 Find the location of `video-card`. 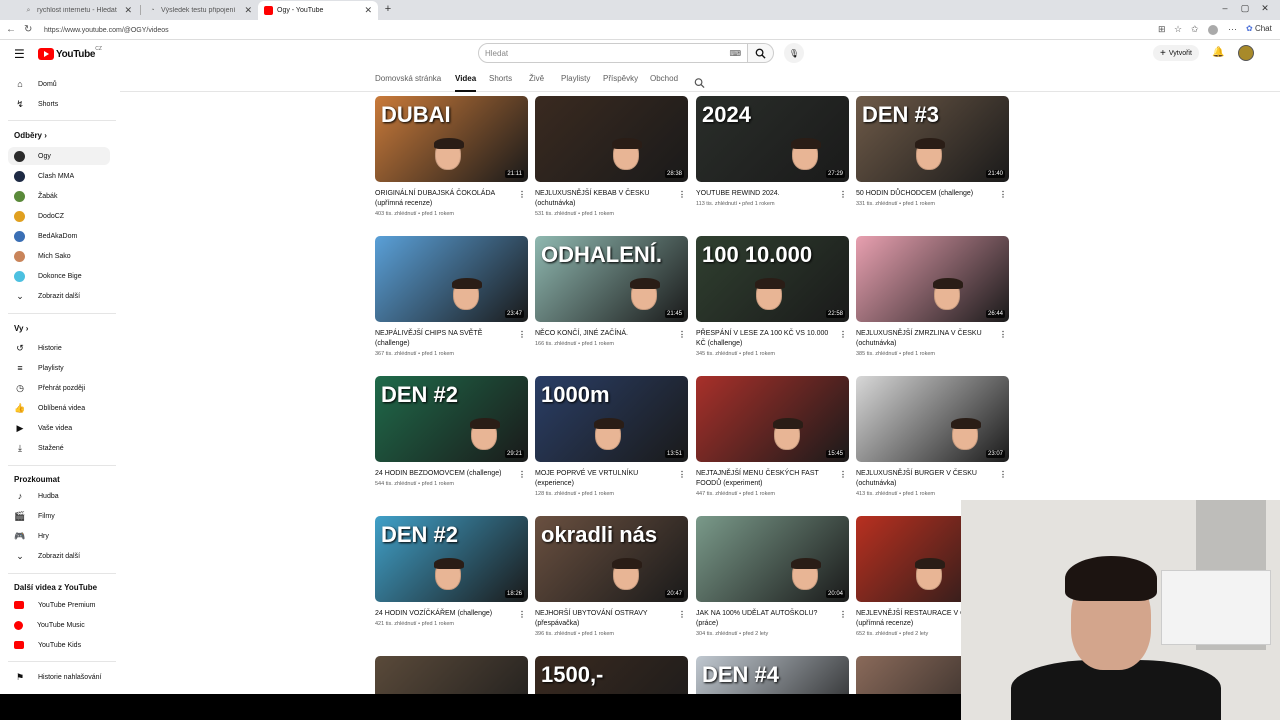

video-card is located at coordinates (451, 675).